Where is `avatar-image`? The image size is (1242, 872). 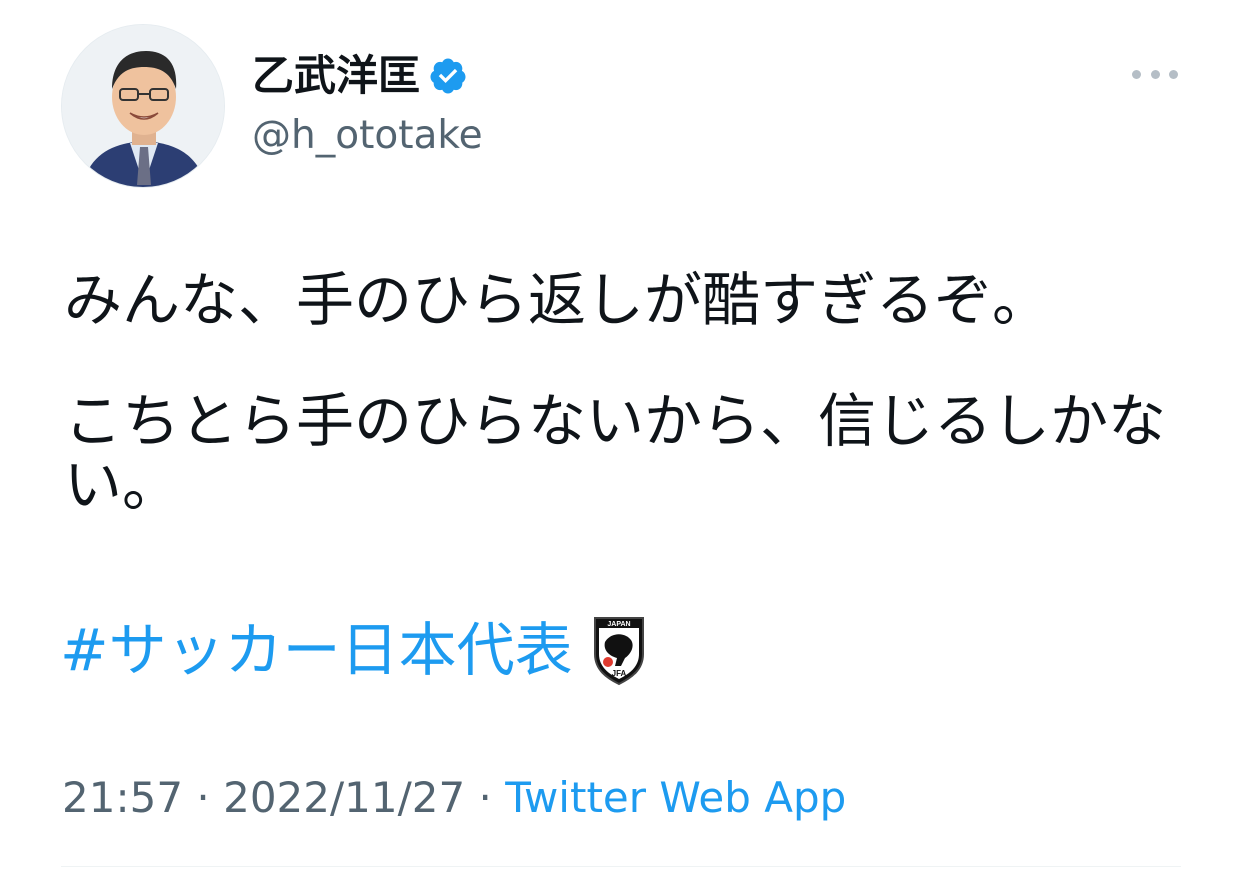 avatar-image is located at coordinates (143, 106).